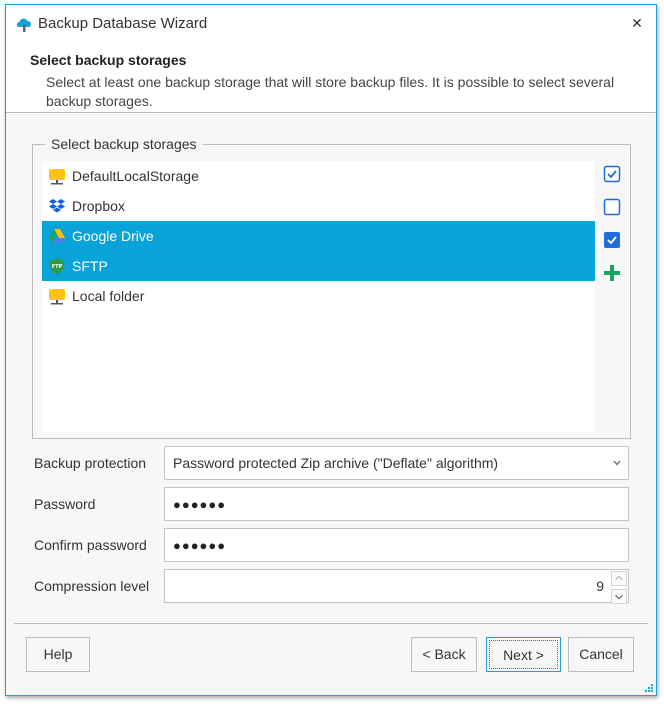  Describe the element at coordinates (90, 463) in the screenshot. I see `backup-protection-label: Backup protection` at that location.